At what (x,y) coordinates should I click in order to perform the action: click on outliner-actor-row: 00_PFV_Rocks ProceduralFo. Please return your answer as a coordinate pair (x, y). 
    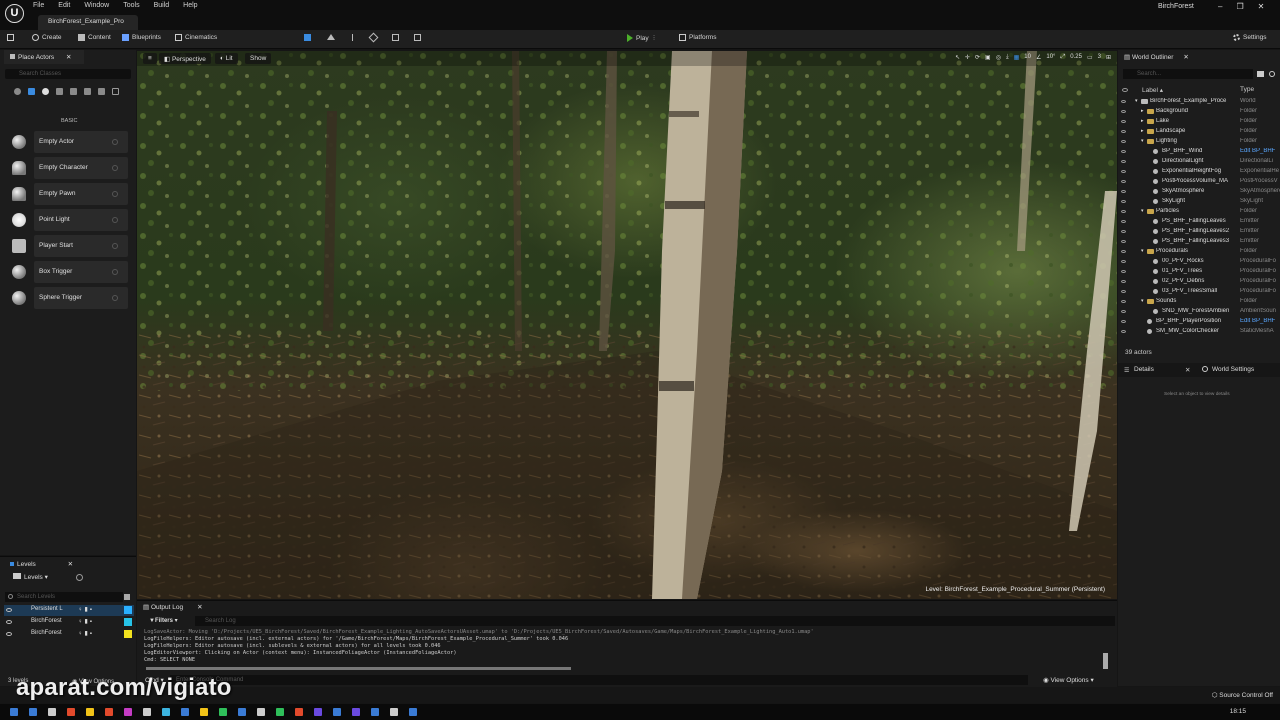
    Looking at the image, I should click on (1199, 262).